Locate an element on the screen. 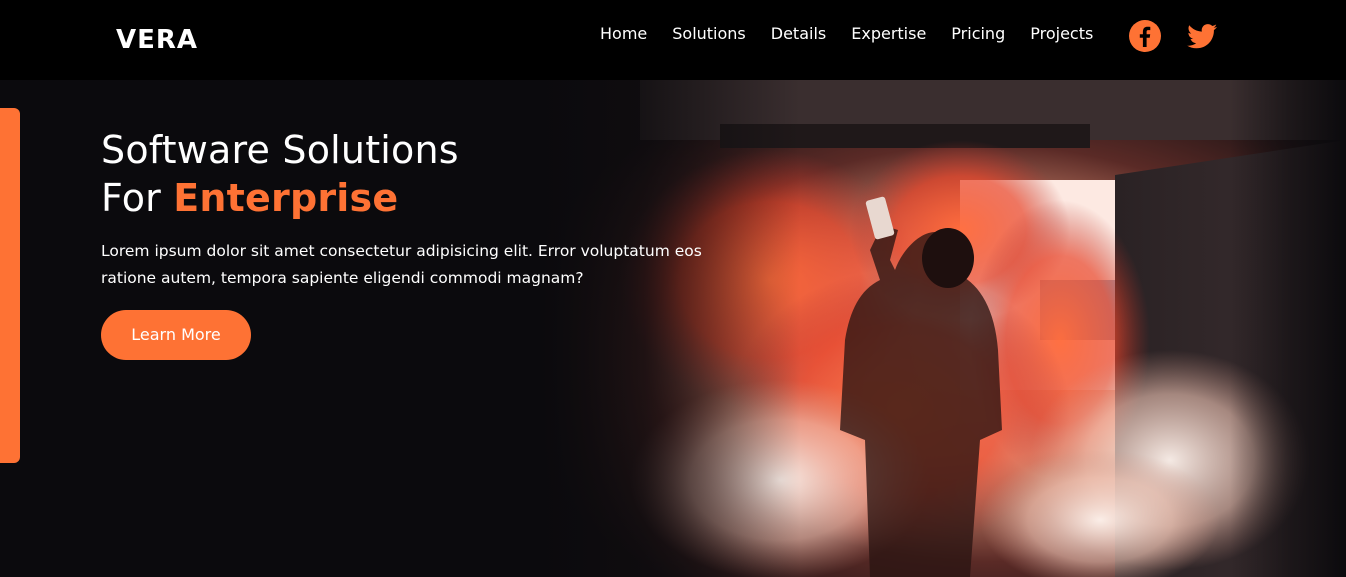 The image size is (1346, 577). learn-more-button: Learn More is located at coordinates (176, 335).